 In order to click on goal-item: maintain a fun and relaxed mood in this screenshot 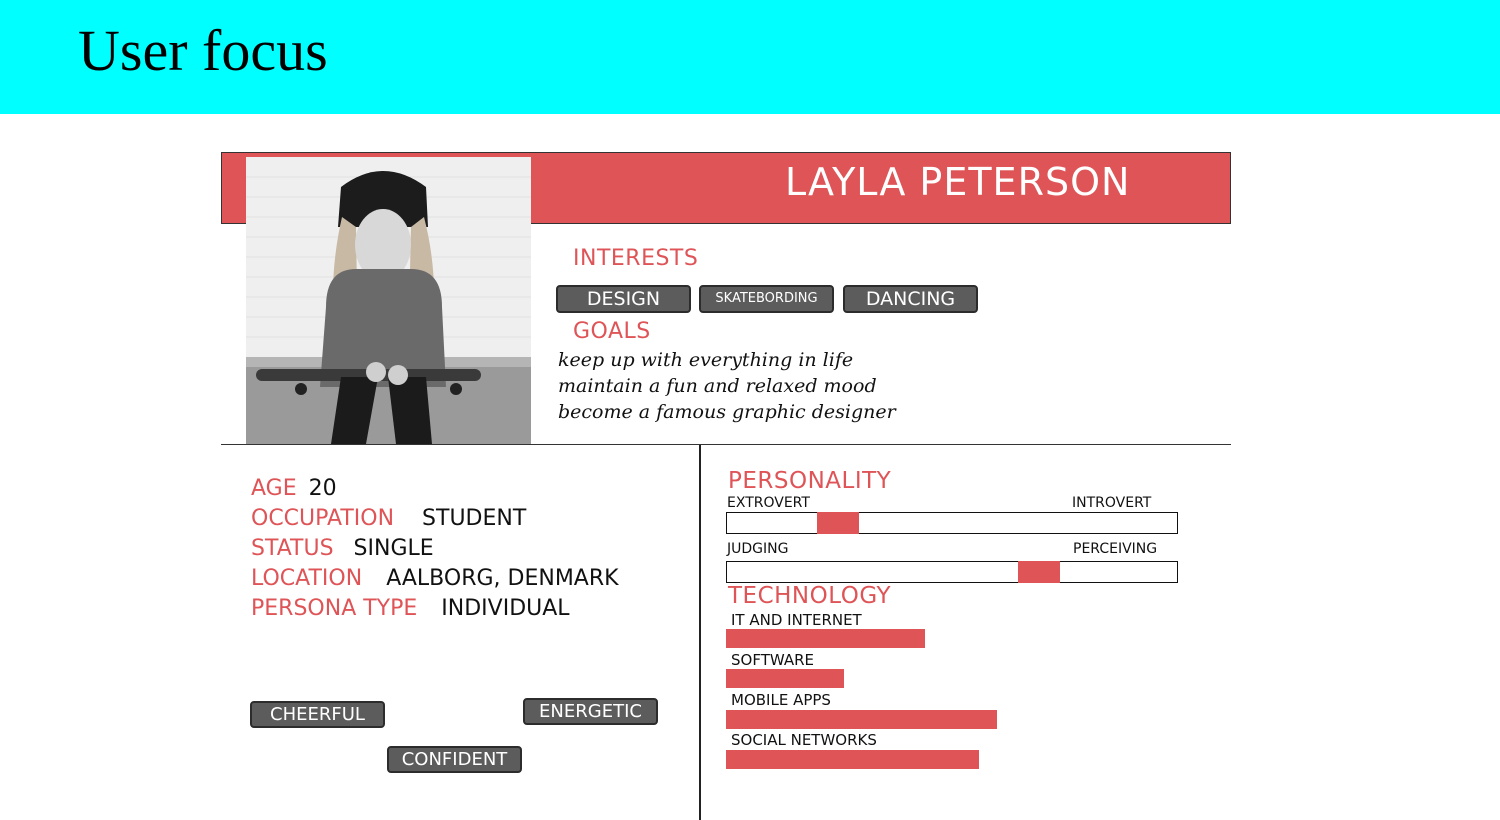, I will do `click(717, 386)`.